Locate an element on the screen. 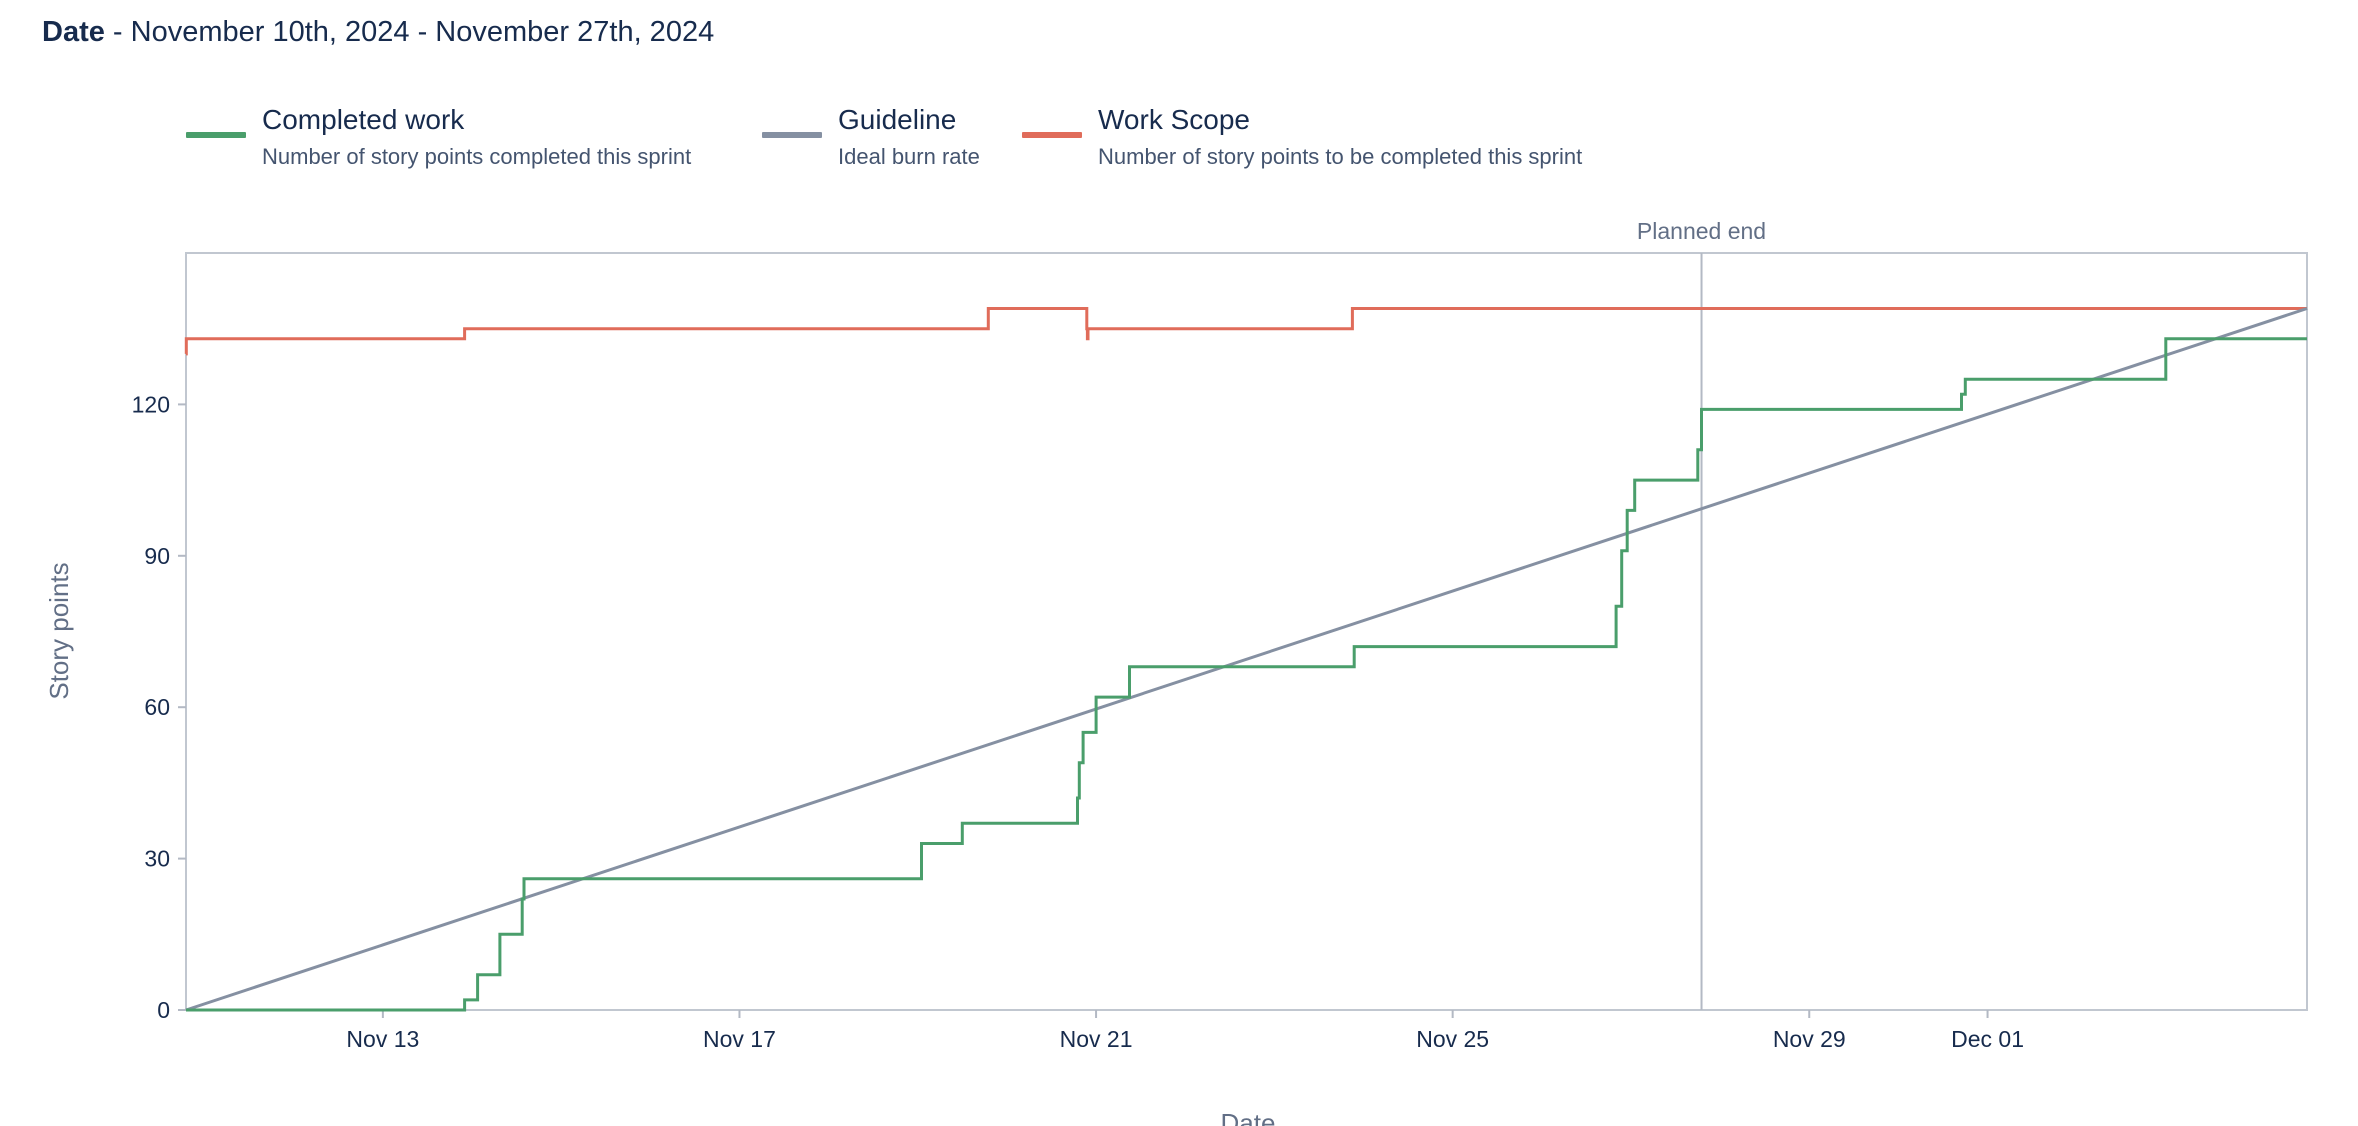 The image size is (2358, 1126). x-axis-title: Date is located at coordinates (1248, 1117).